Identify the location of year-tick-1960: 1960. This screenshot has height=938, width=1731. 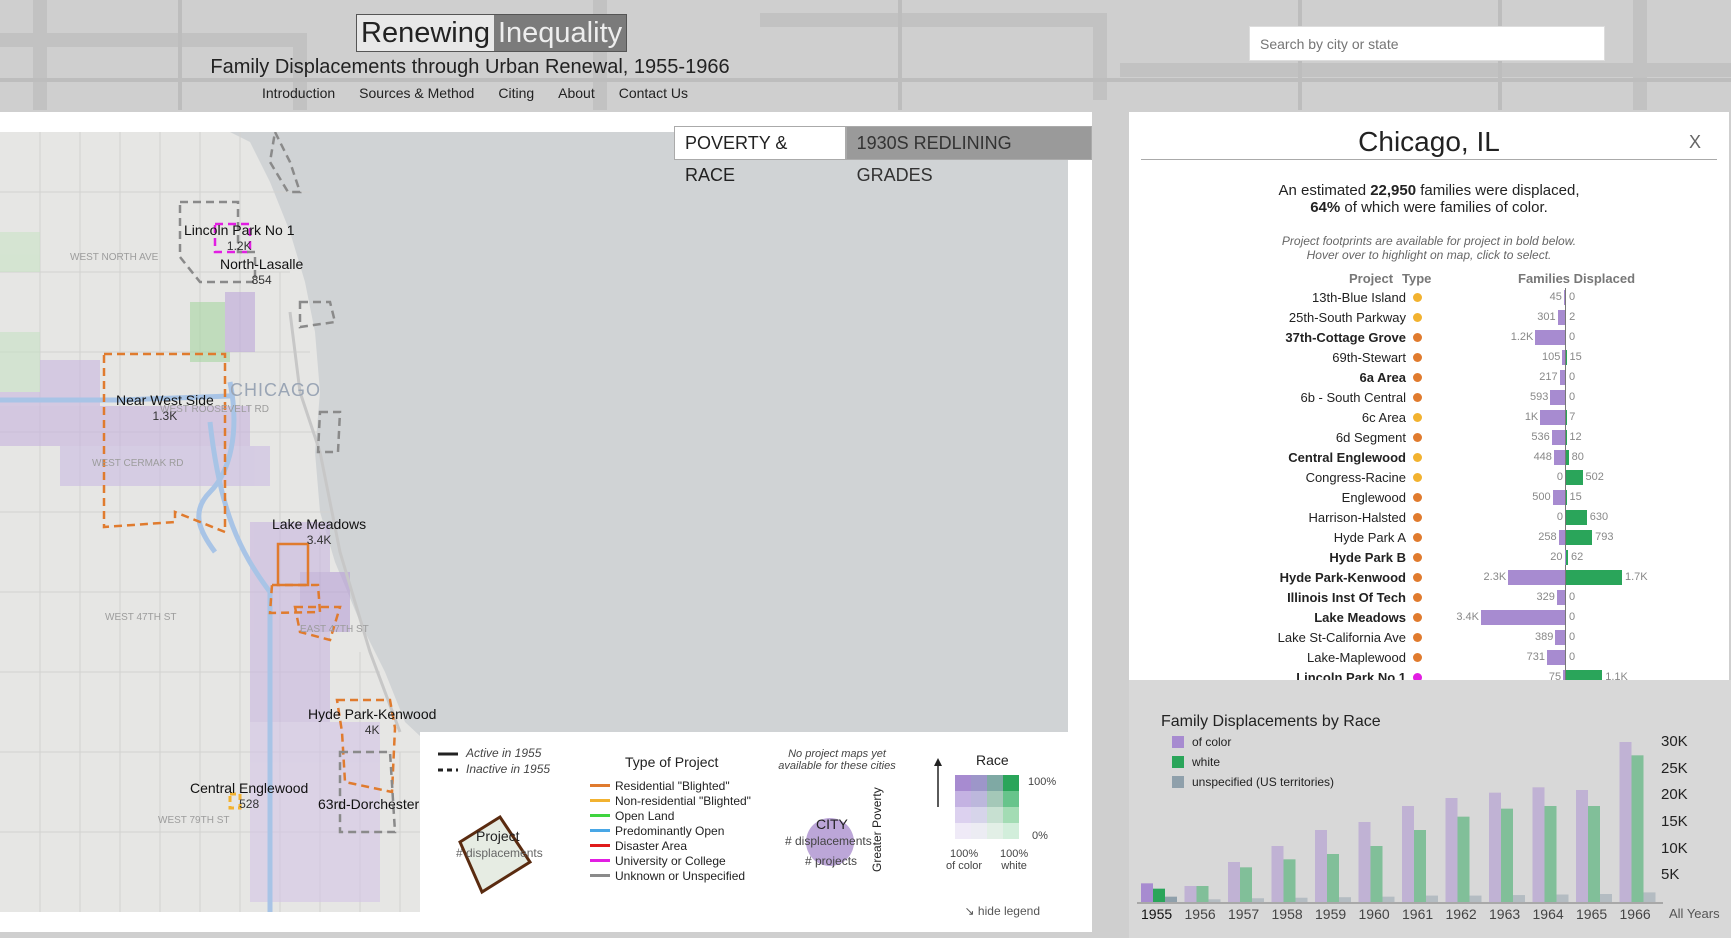
(1374, 914).